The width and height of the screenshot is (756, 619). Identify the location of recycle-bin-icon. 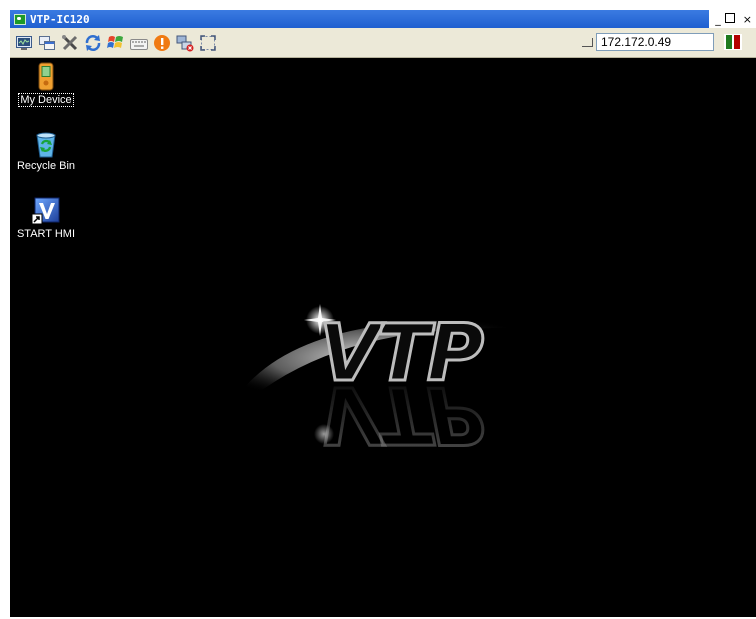
(46, 145).